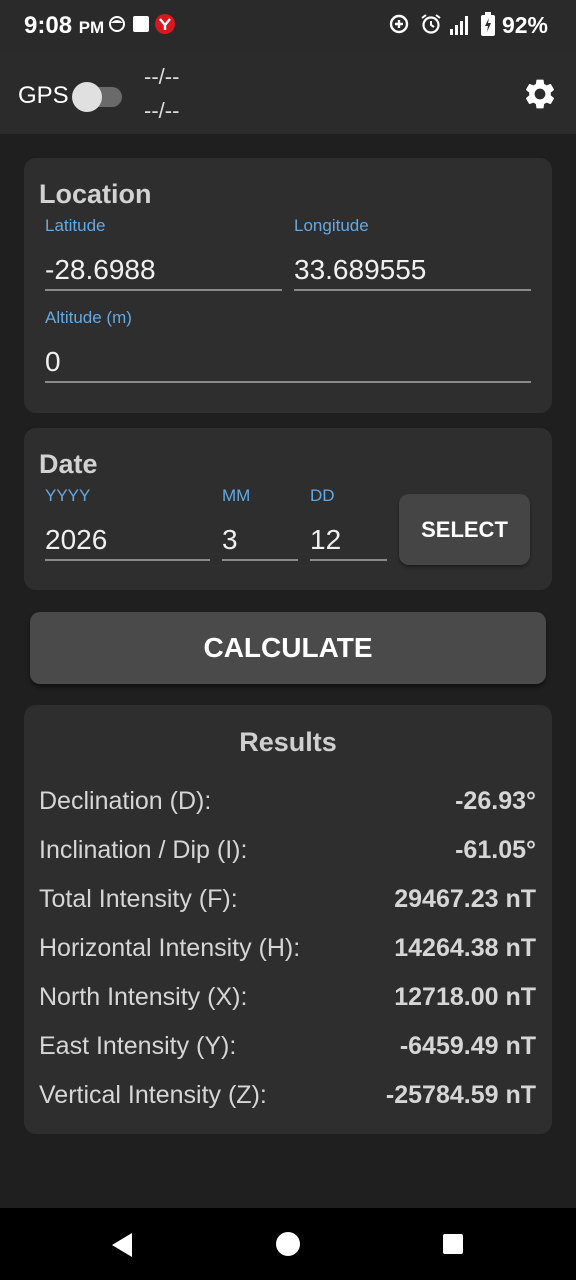 Image resolution: width=576 pixels, height=1280 pixels. What do you see at coordinates (138, 899) in the screenshot?
I see `result-label-total-intensity: Total Intensity (F):` at bounding box center [138, 899].